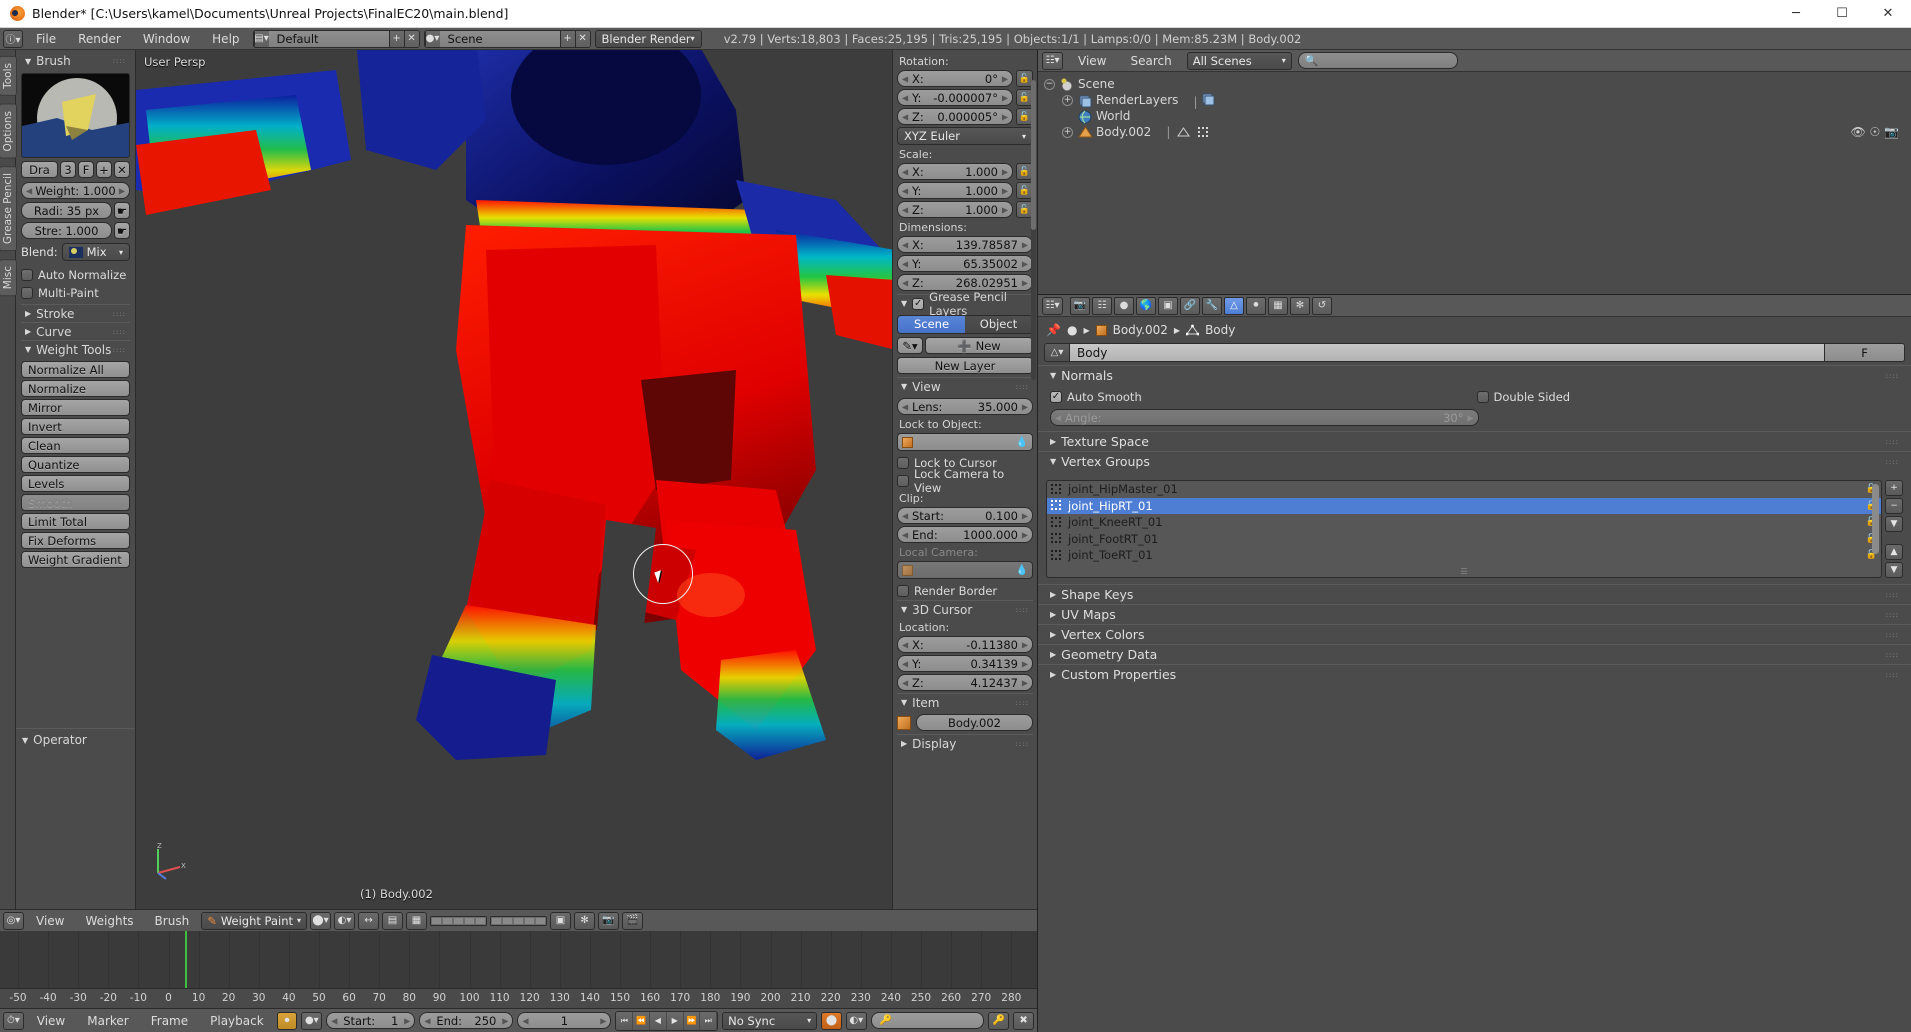 Image resolution: width=1911 pixels, height=1032 pixels. I want to click on eyedropper-icon: 💧, so click(1022, 442).